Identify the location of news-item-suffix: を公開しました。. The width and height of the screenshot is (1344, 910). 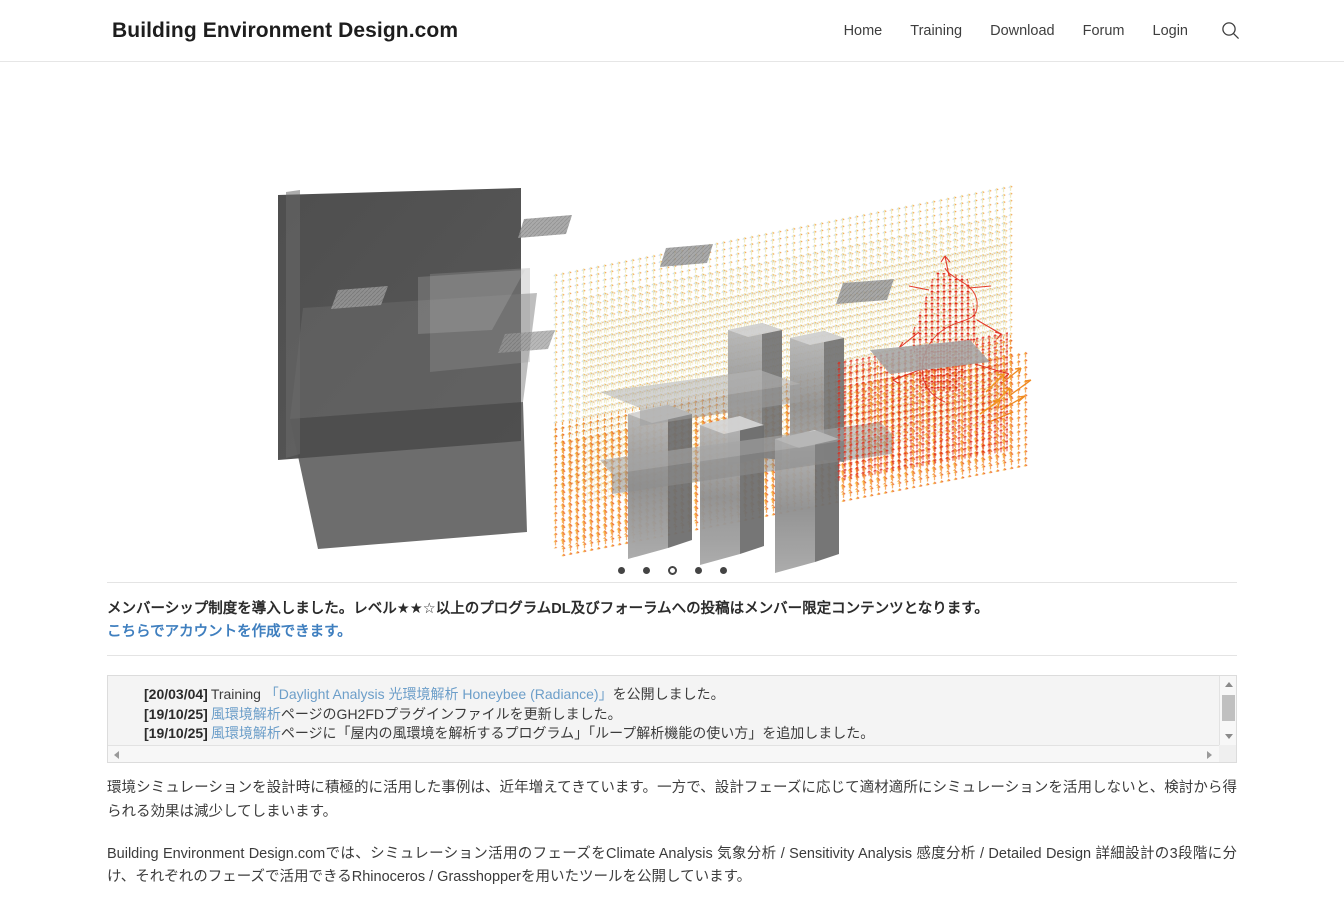
(668, 694).